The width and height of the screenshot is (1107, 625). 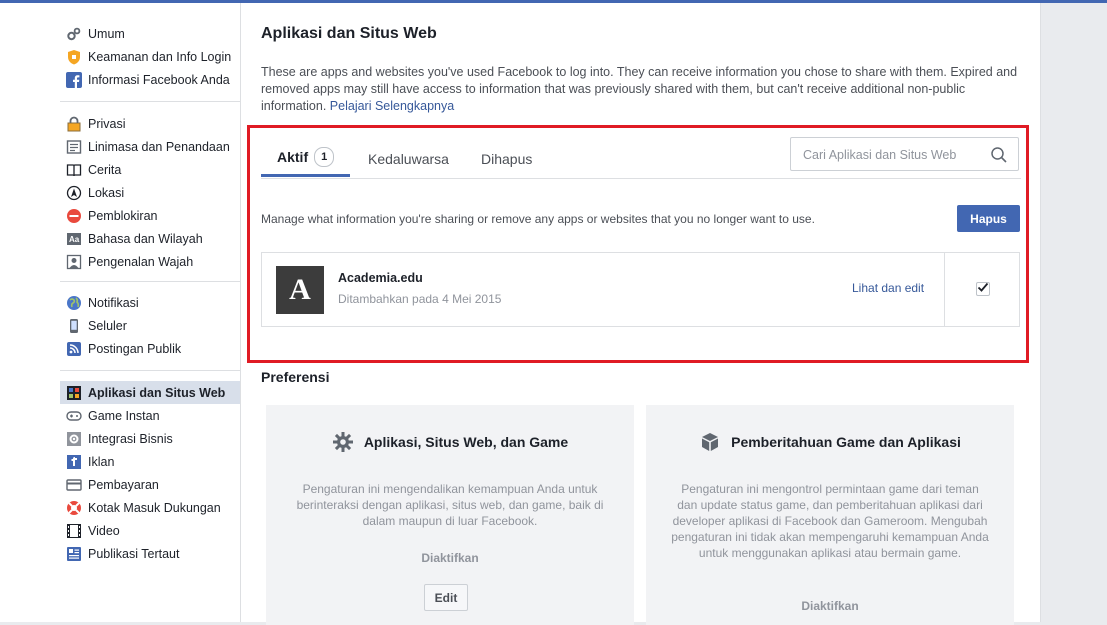 I want to click on tab-label: Dihapus, so click(x=507, y=158).